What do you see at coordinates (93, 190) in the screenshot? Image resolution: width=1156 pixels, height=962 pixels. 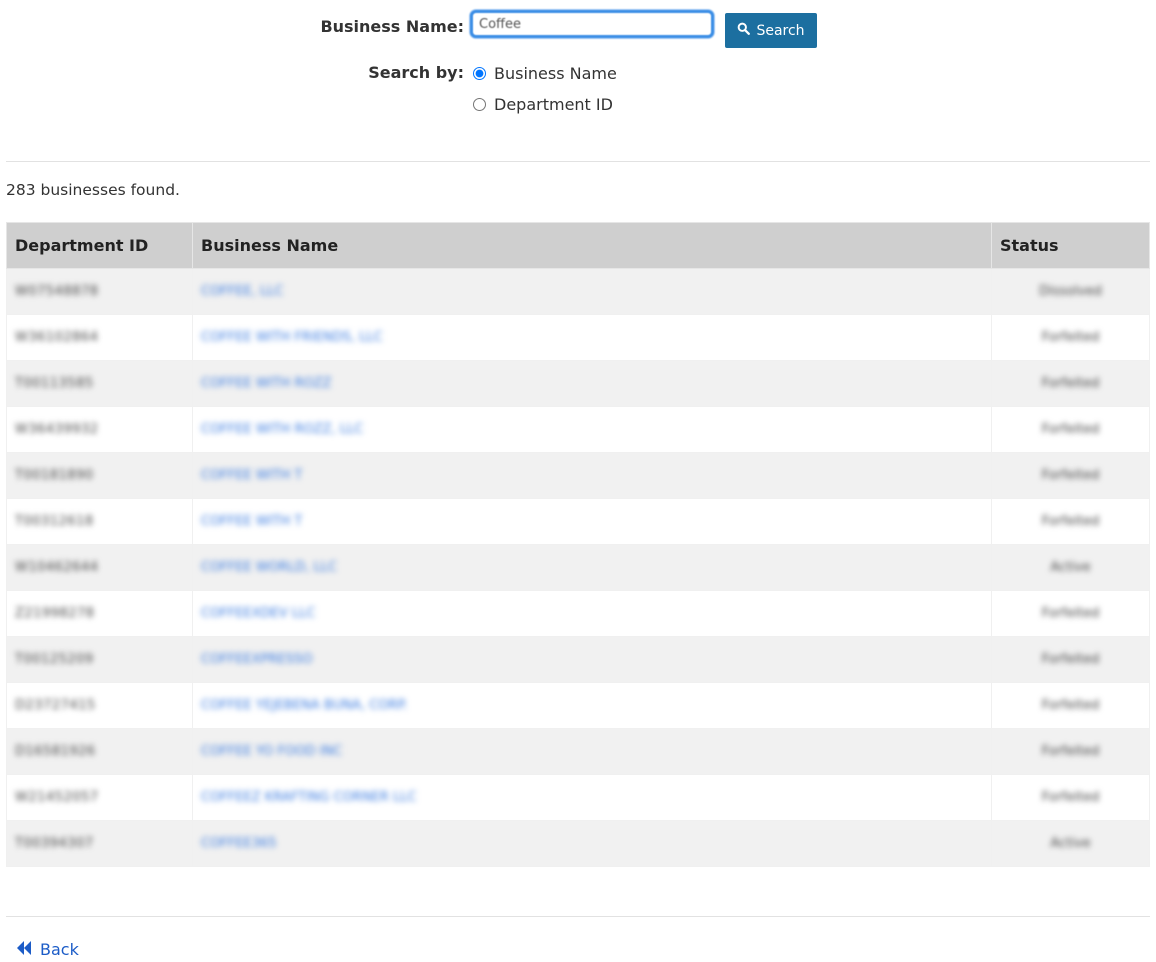 I see `results-count: 283 businesses found.` at bounding box center [93, 190].